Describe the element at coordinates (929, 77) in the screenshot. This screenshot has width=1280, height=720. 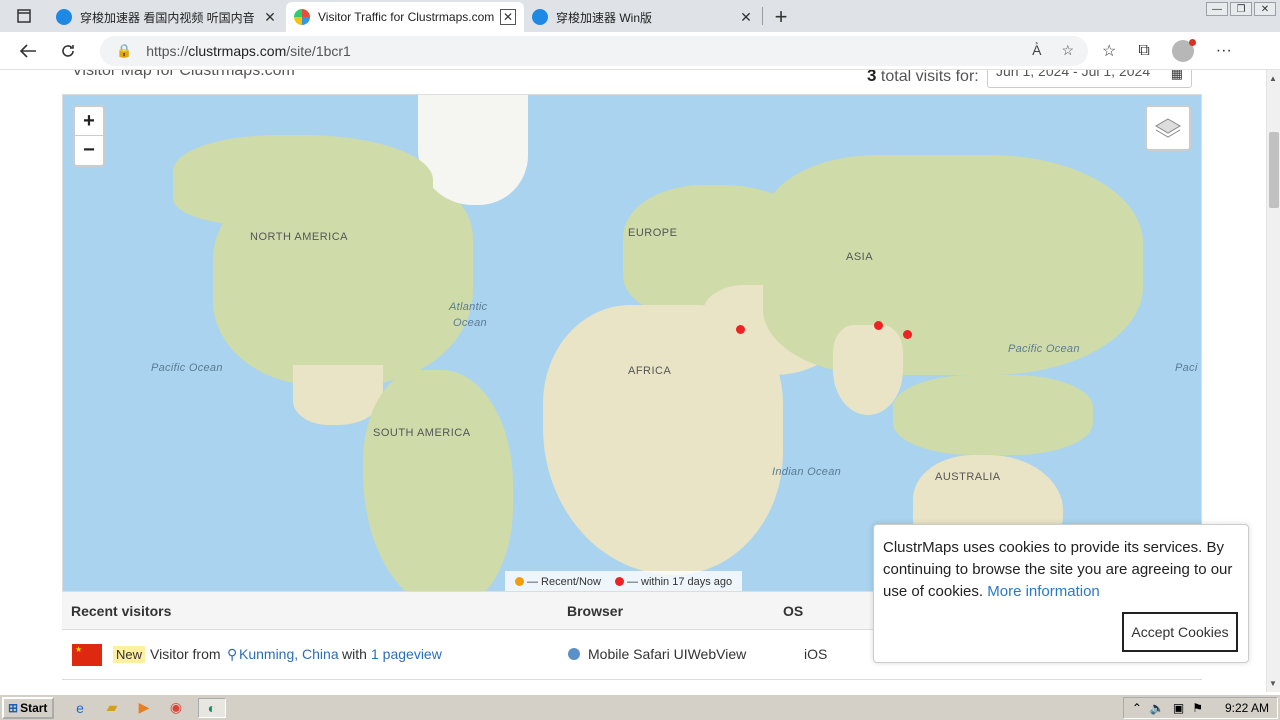
I see `visits-label: total visits for:` at that location.